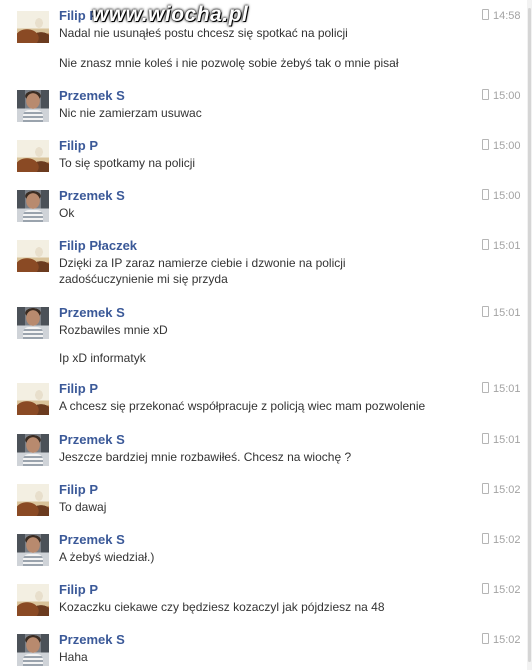 This screenshot has height=670, width=532. I want to click on scrollbar-thumb, so click(529, 335).